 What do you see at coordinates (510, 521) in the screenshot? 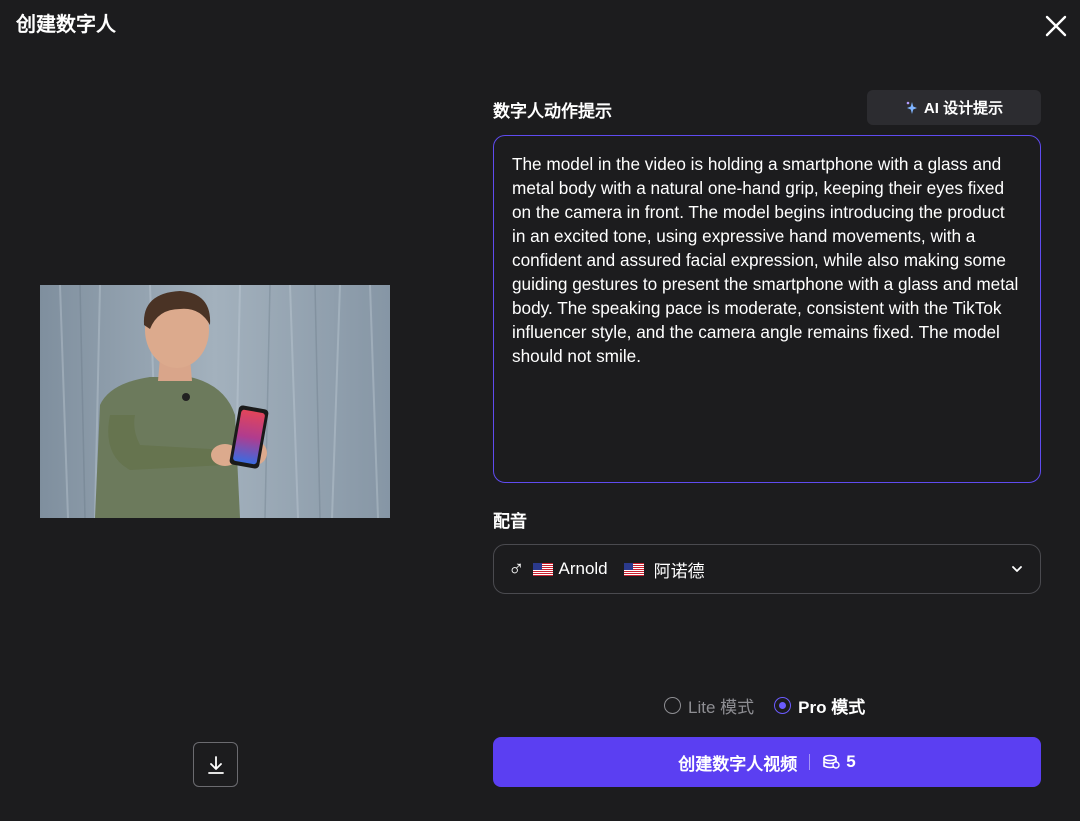
I see `voice-label: 配音` at bounding box center [510, 521].